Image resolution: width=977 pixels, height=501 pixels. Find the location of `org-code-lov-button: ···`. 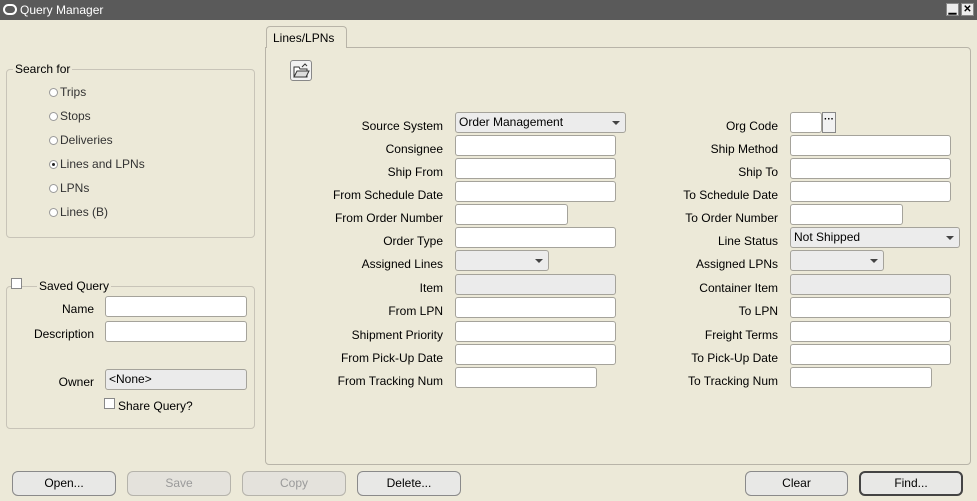

org-code-lov-button: ··· is located at coordinates (829, 122).